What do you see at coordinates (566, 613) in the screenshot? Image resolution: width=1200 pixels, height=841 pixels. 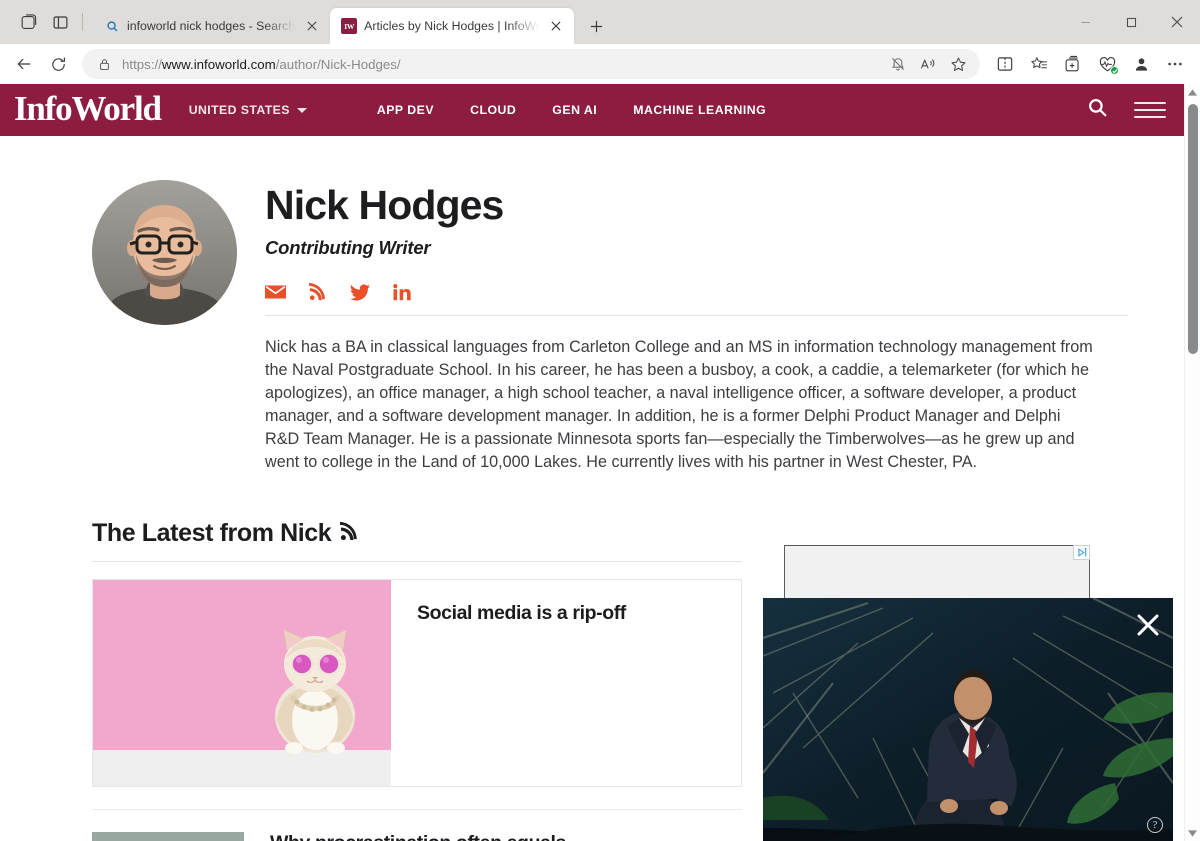 I see `article-title: Social media is a rip-off` at bounding box center [566, 613].